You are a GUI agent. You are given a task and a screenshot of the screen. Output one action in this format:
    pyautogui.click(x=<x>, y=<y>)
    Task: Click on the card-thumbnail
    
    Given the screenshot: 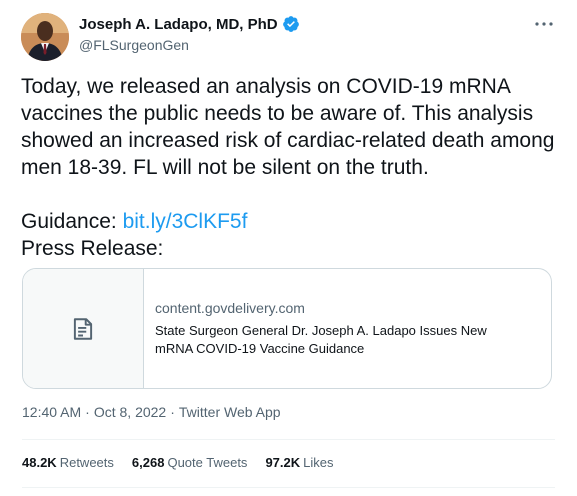 What is the action you would take?
    pyautogui.click(x=83, y=328)
    